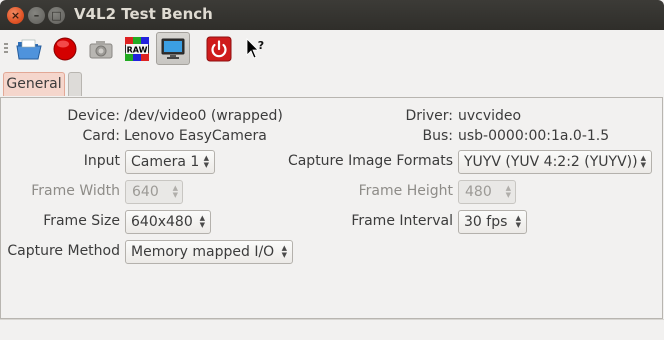  What do you see at coordinates (490, 116) in the screenshot?
I see `driver-value: uvcvideo` at bounding box center [490, 116].